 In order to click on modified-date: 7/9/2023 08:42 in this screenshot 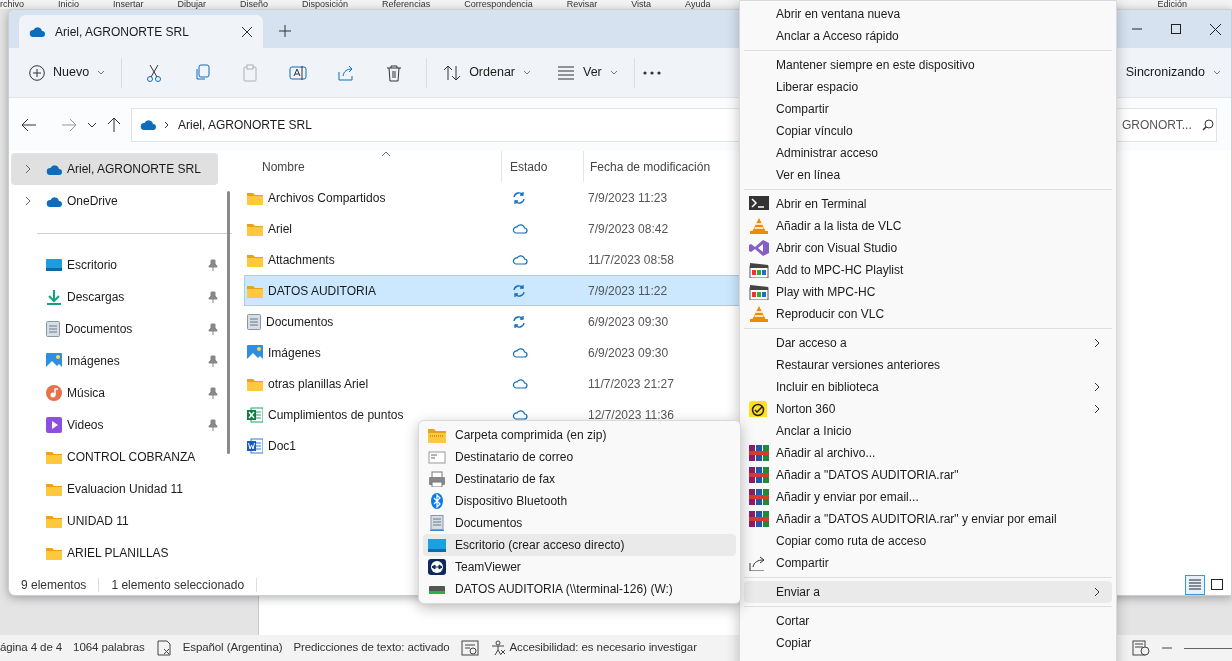, I will do `click(628, 229)`.